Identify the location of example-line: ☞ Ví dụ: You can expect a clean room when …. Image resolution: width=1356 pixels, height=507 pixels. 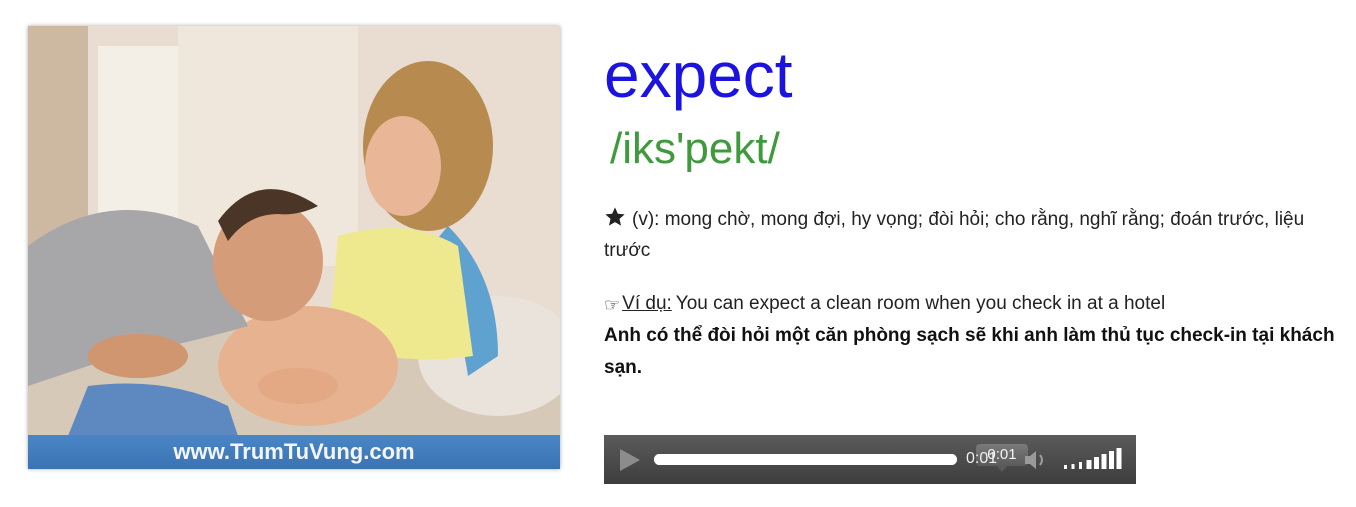
(974, 304).